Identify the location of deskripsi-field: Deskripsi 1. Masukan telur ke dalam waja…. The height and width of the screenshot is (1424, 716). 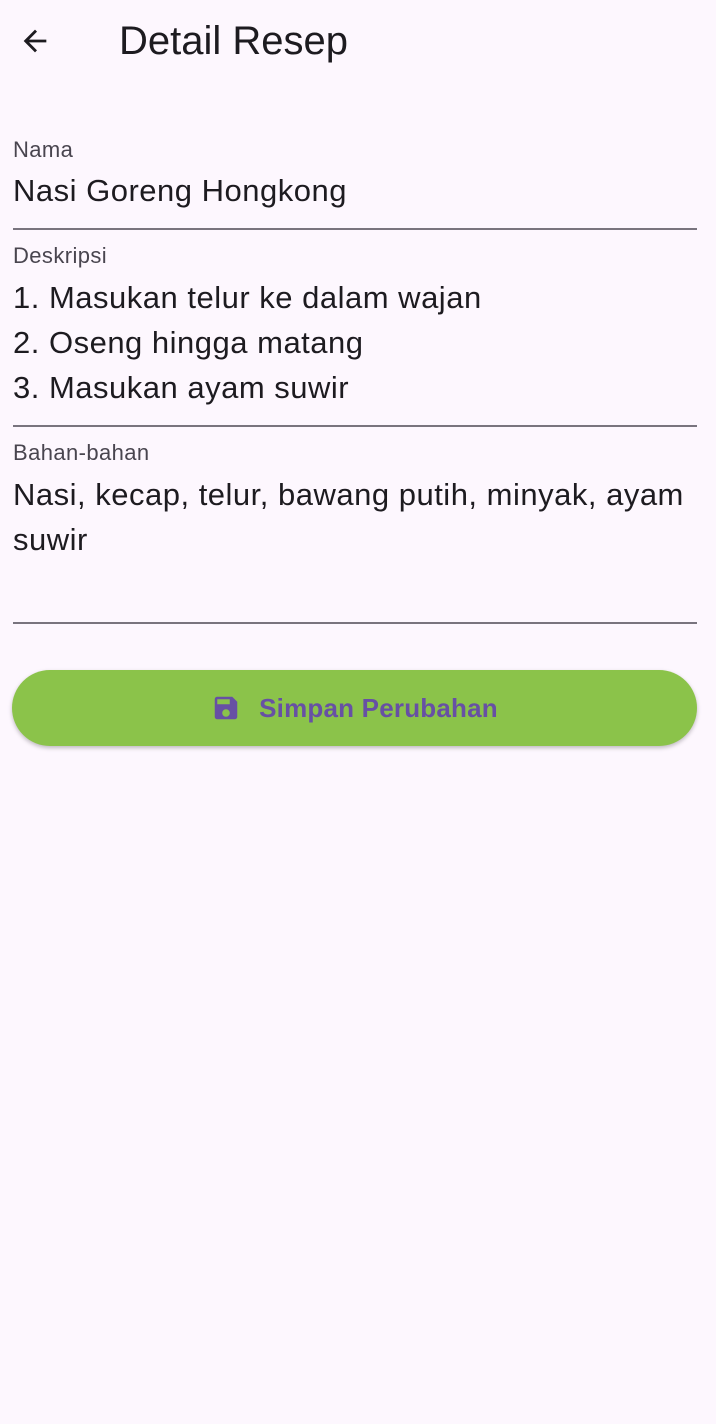
(355, 328).